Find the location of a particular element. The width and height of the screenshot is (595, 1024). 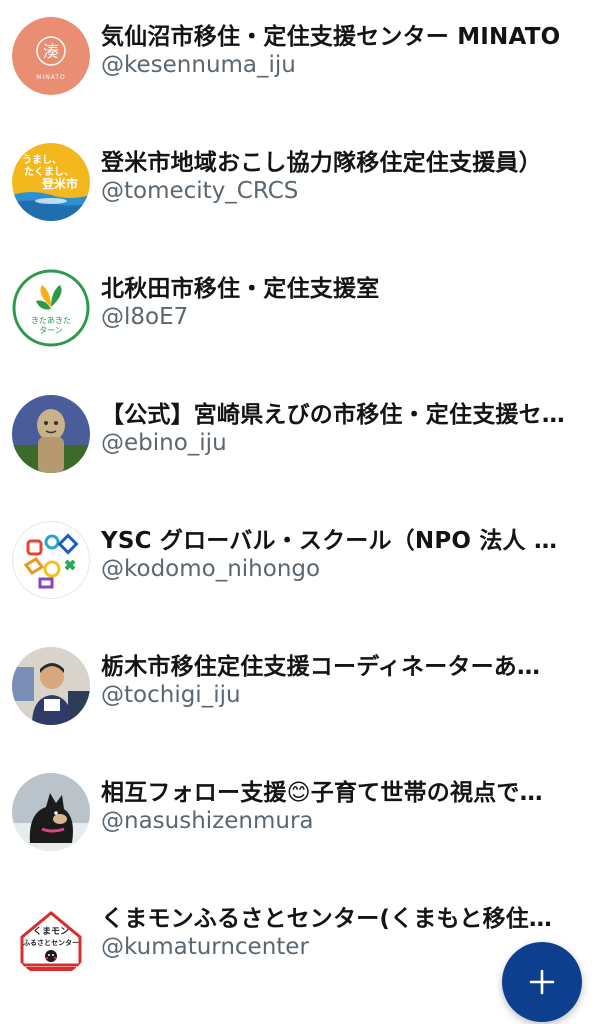

tome-rice-logo-icon: うまし、 たくまし、 登米市 is located at coordinates (51, 182).